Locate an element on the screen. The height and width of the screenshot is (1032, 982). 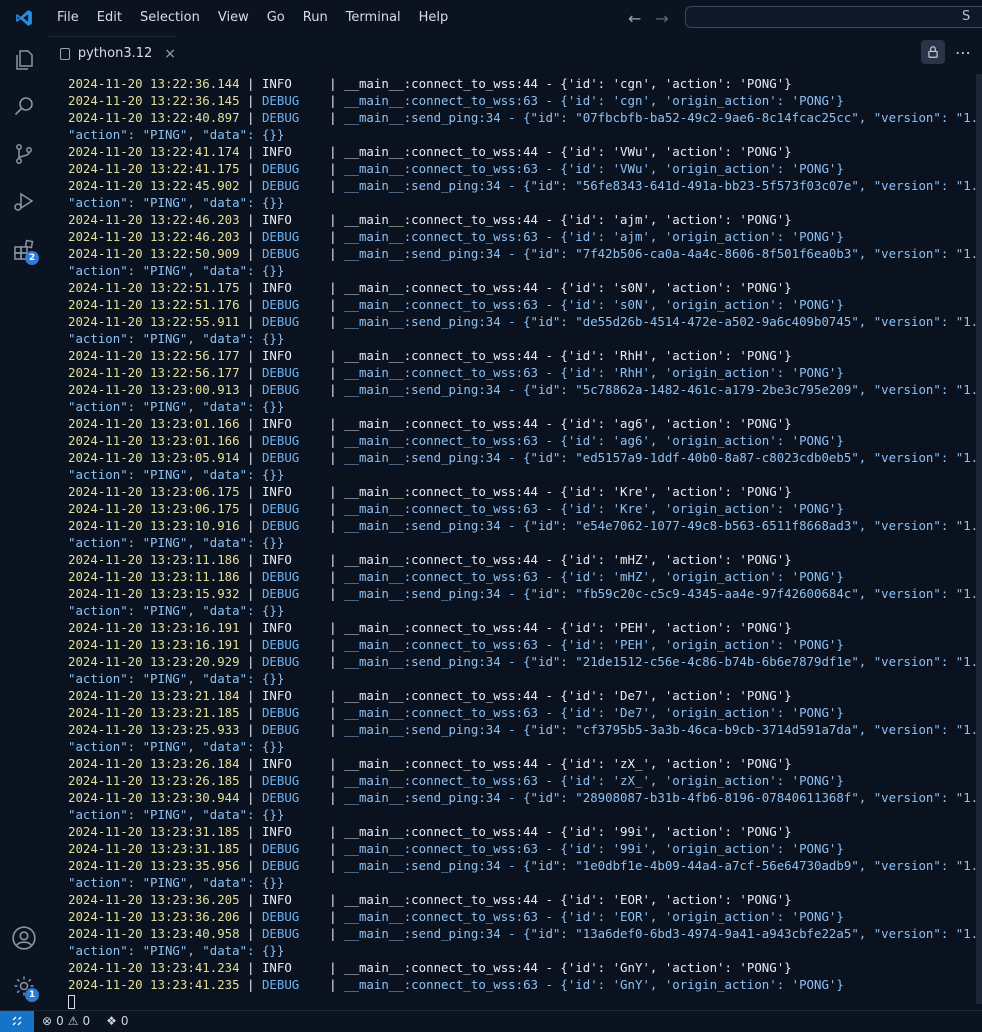
ports-indicator: ❖ 0 is located at coordinates (117, 1021).